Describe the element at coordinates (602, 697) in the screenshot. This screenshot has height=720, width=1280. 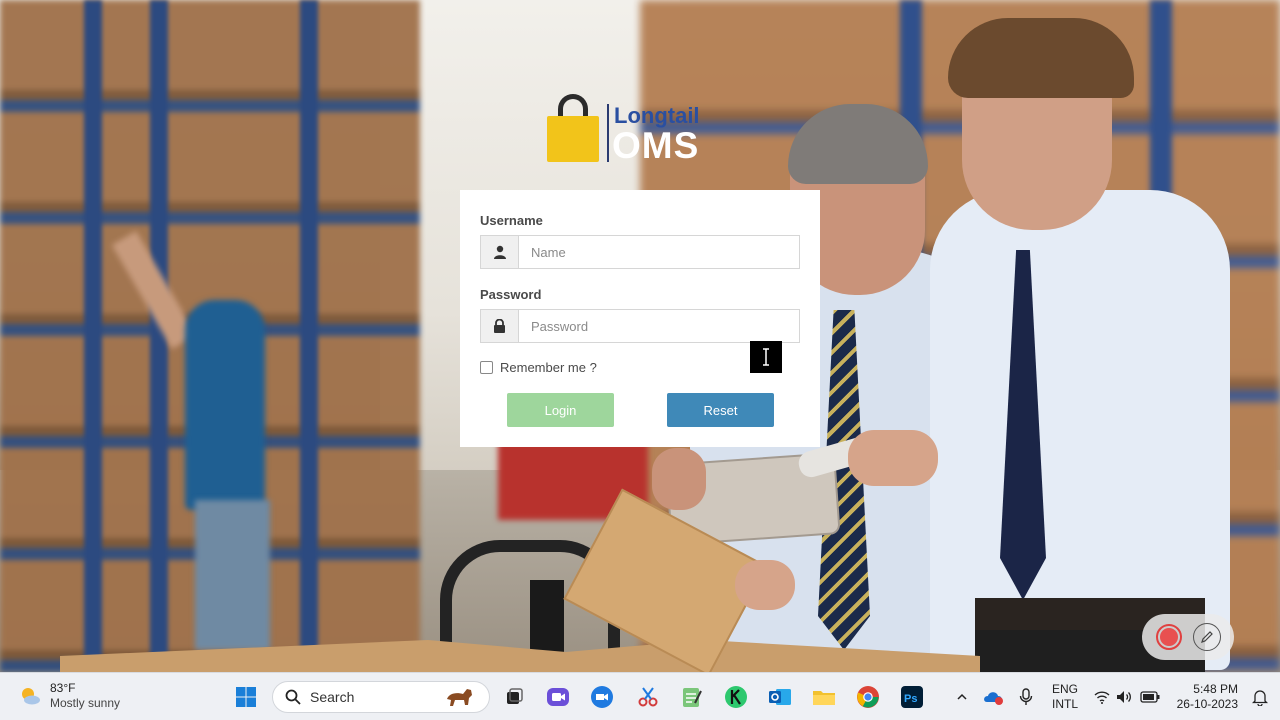
I see `zoom-icon` at that location.